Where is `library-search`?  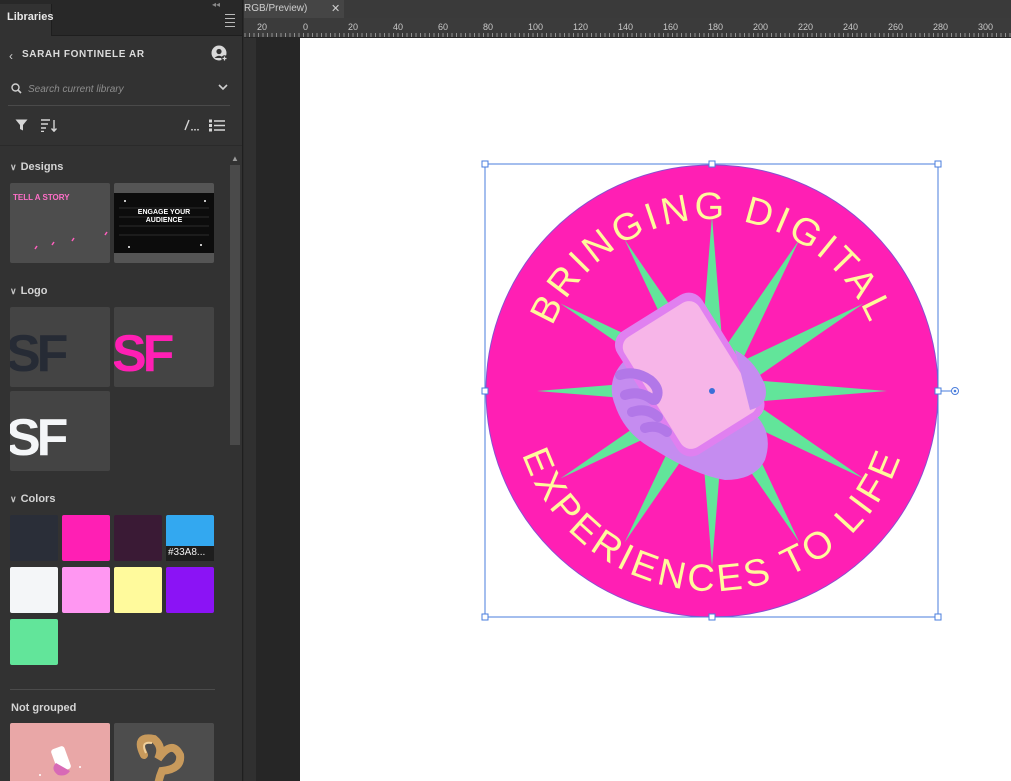
library-search is located at coordinates (119, 89).